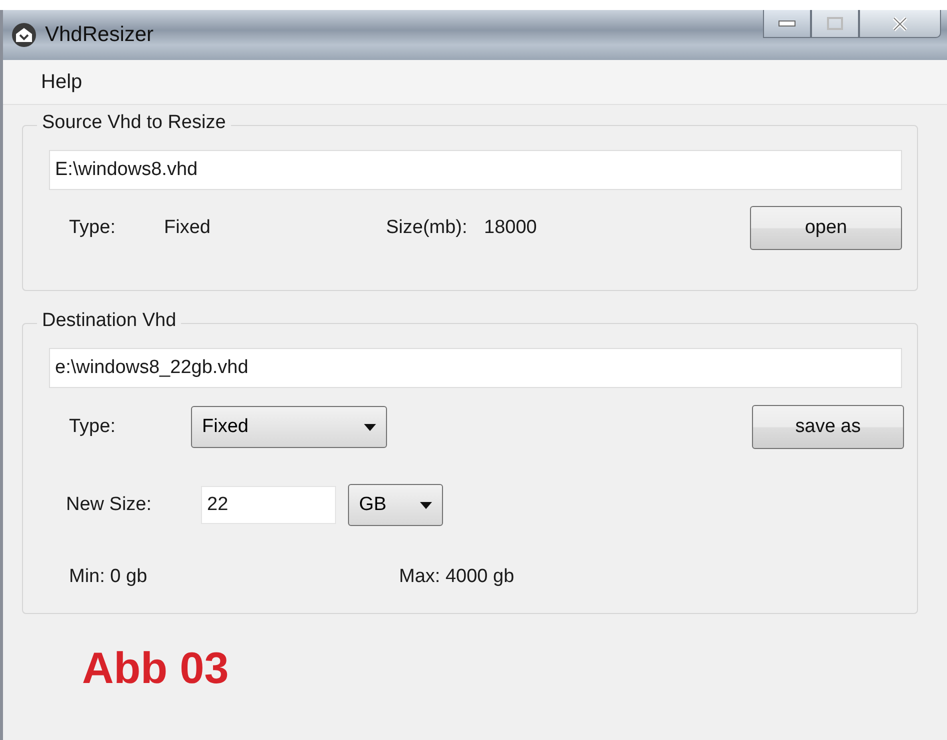 Image resolution: width=947 pixels, height=740 pixels. Describe the element at coordinates (395, 505) in the screenshot. I see `unit-dropdown: GB` at that location.